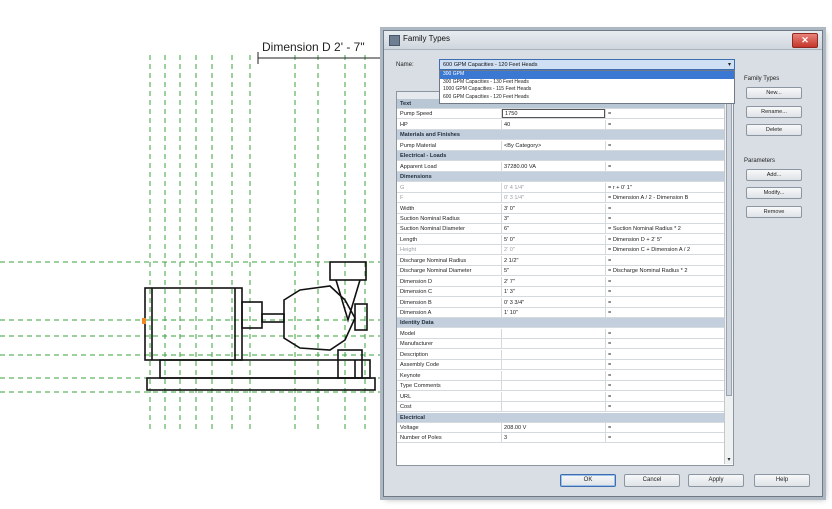 Image resolution: width=832 pixels, height=509 pixels. I want to click on parameter-row: Description =, so click(565, 354).